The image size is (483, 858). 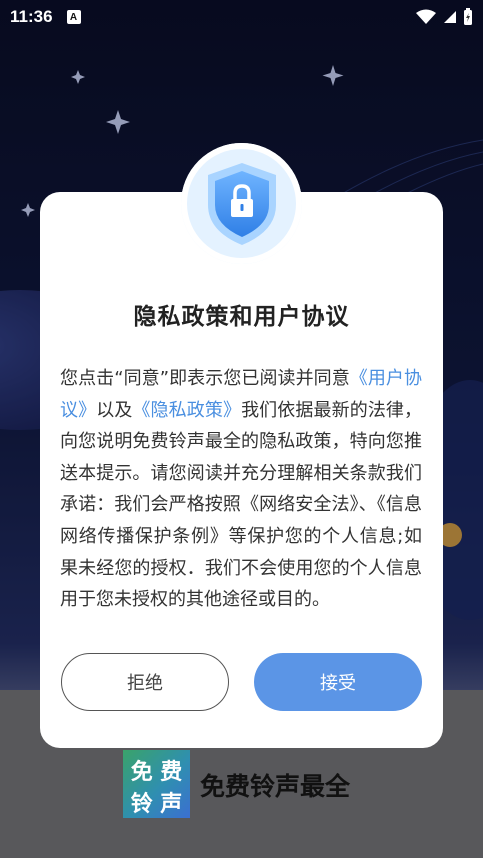 I want to click on logo-char: 费, so click(x=171, y=772).